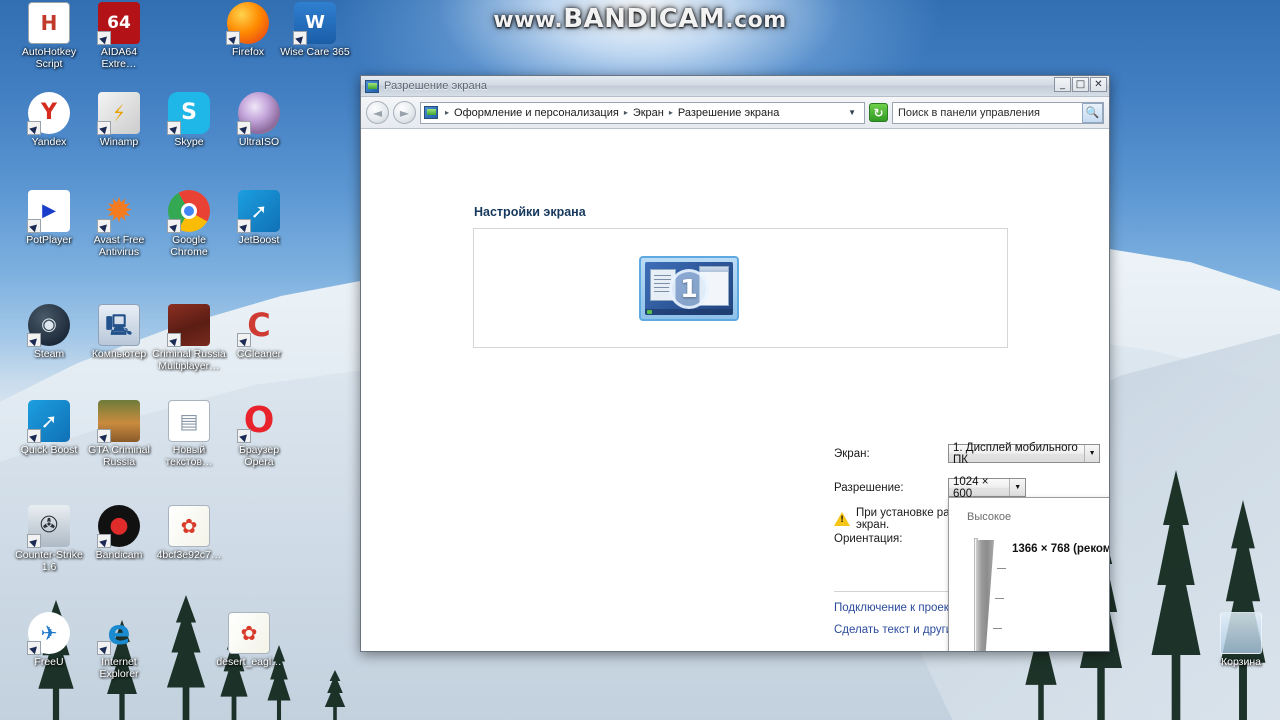 The width and height of the screenshot is (1280, 720). Describe the element at coordinates (48, 325) in the screenshot. I see `steam-icon: ◉` at that location.